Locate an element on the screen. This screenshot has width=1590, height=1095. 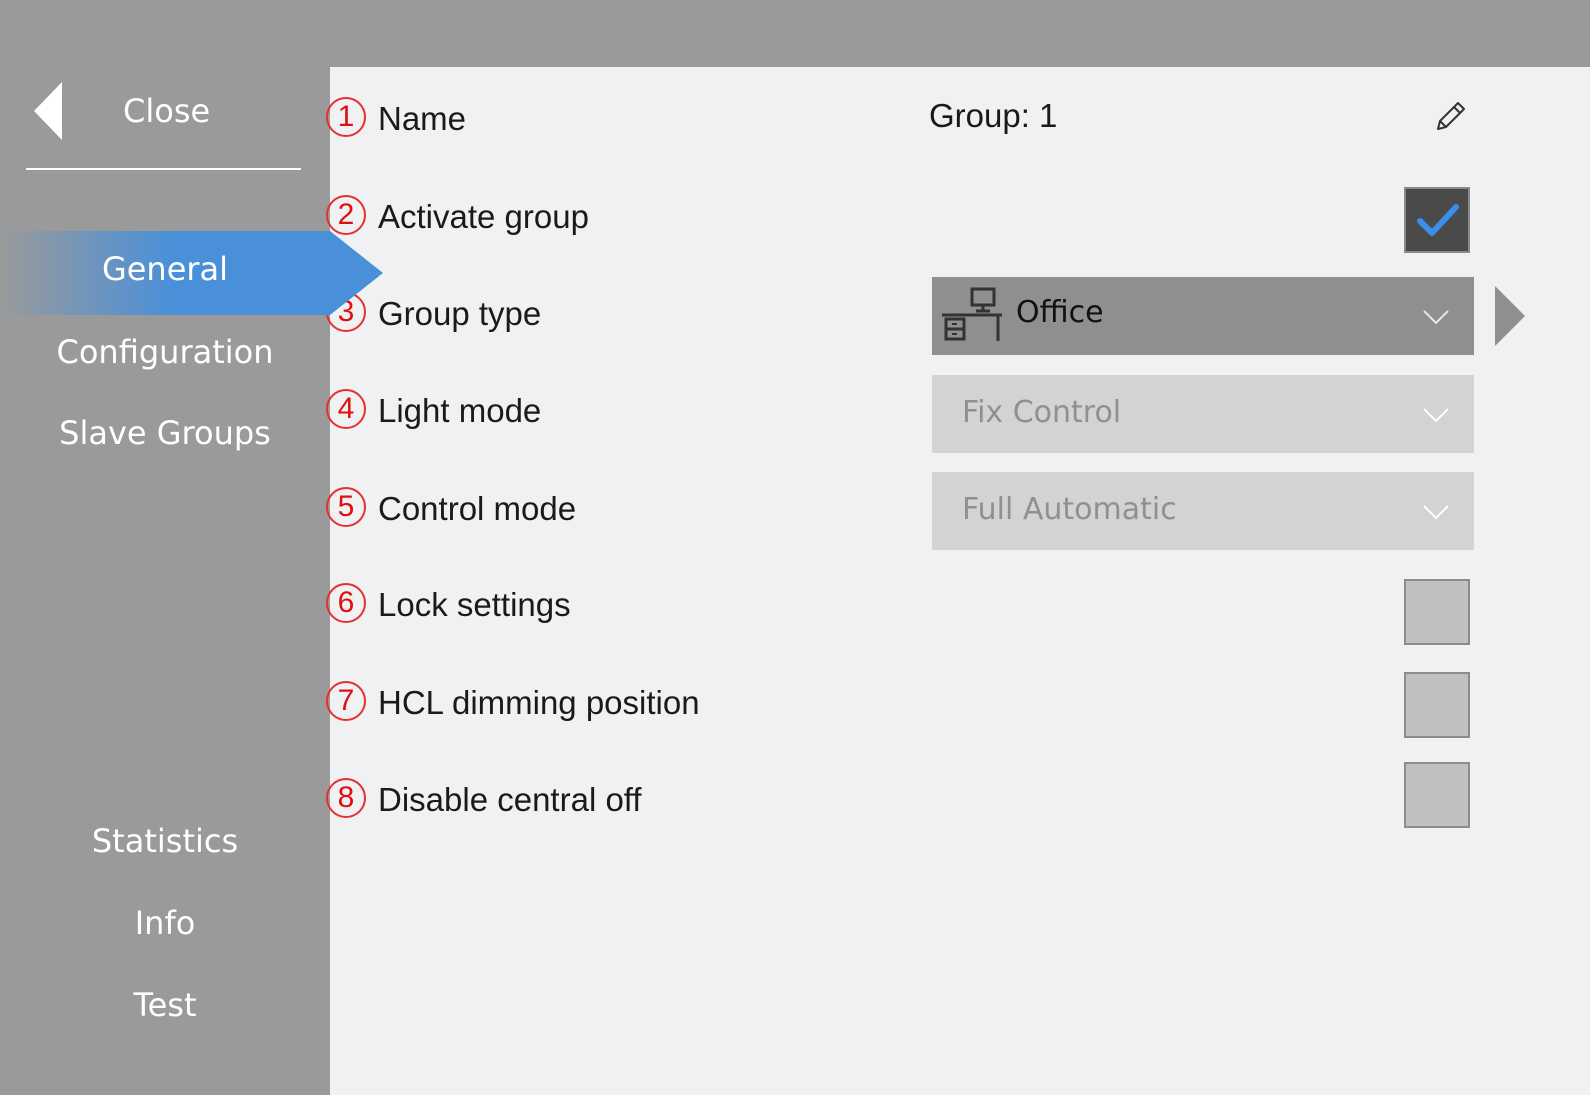
row-number-badge: 8 is located at coordinates (346, 798).